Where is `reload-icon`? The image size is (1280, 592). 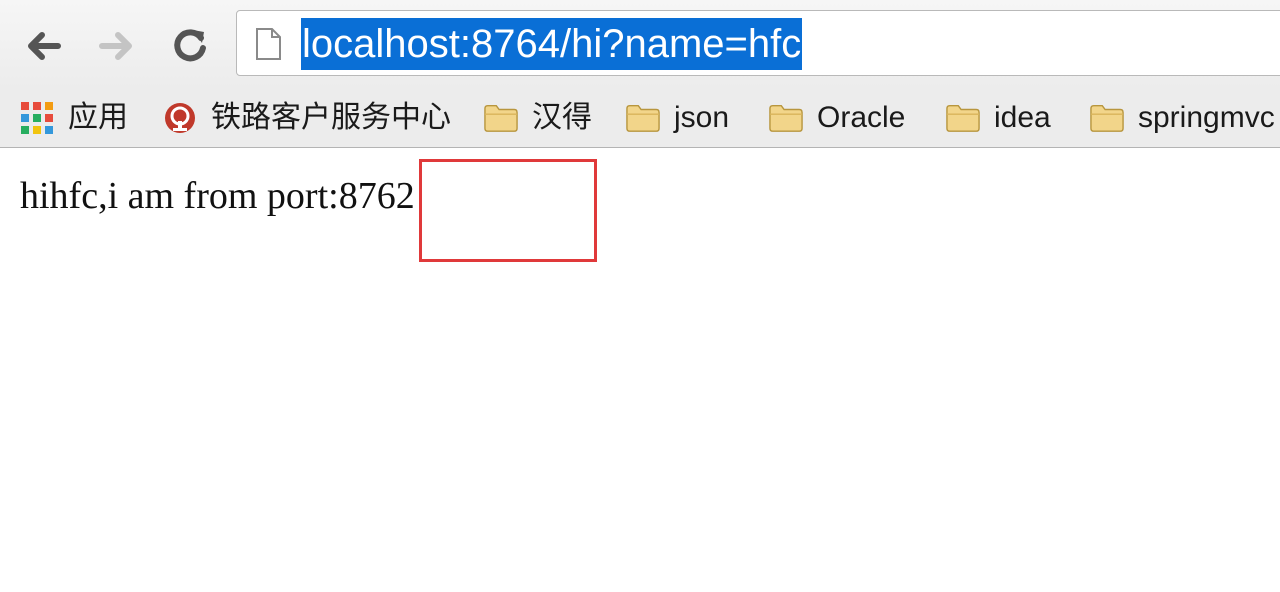
reload-icon is located at coordinates (190, 45).